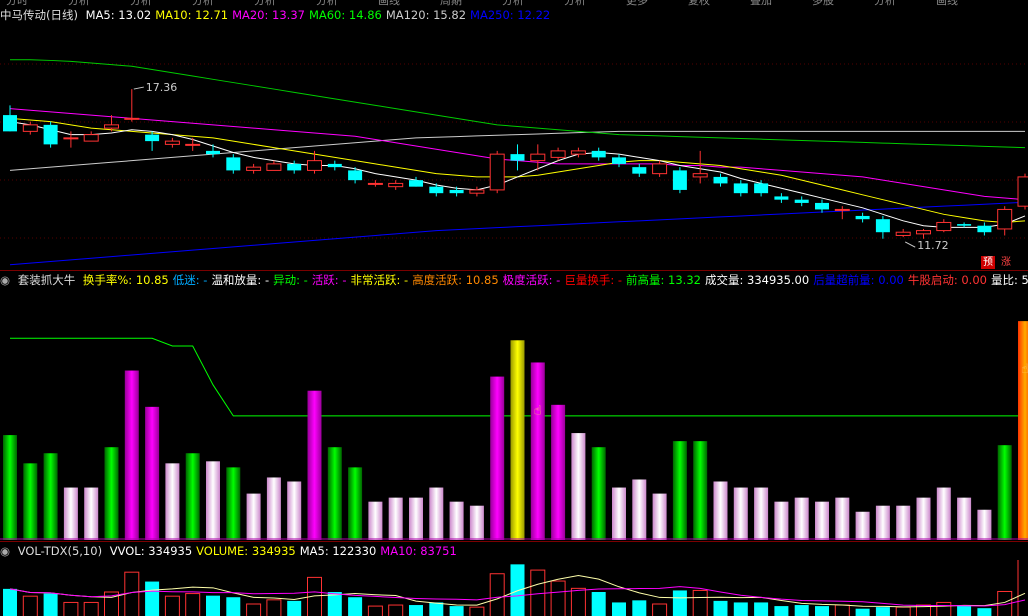  Describe the element at coordinates (47, 280) in the screenshot. I see `indicator-name: 套装抓大牛` at that location.